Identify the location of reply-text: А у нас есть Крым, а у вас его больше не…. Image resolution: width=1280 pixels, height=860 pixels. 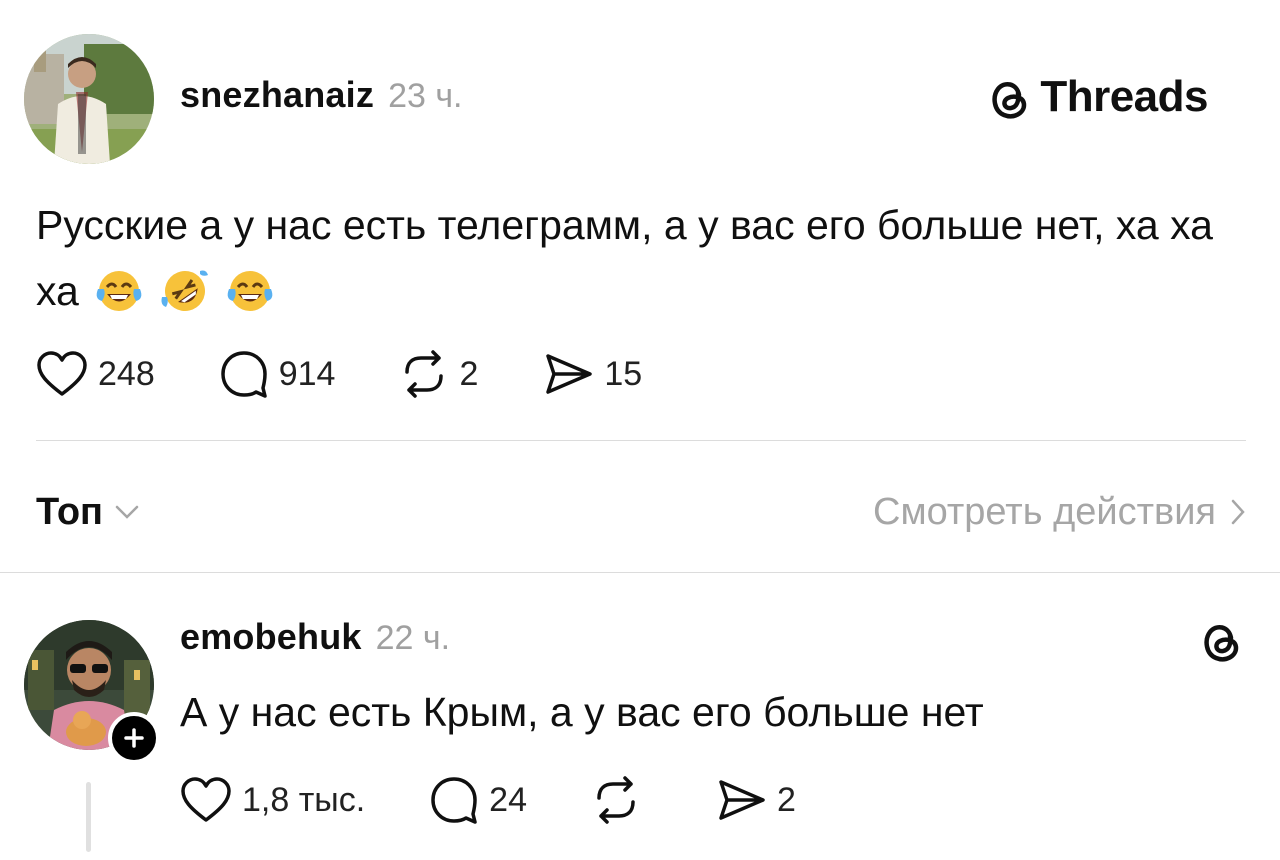
(582, 712).